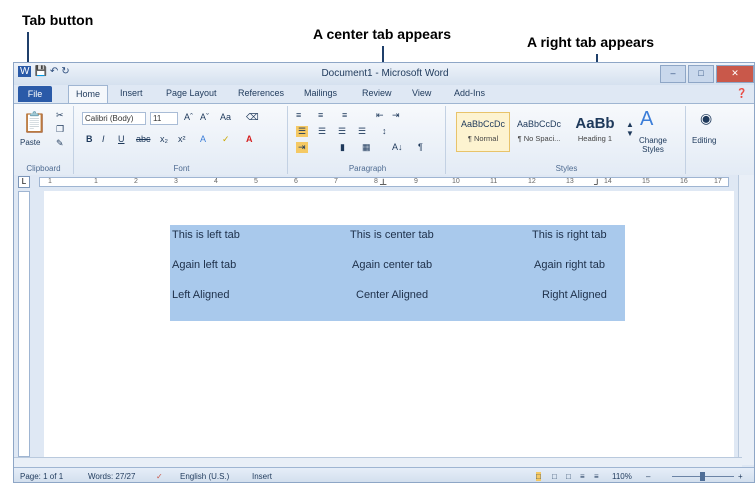 The height and width of the screenshot is (483, 755). Describe the element at coordinates (342, 147) in the screenshot. I see `shading-icon: ▮` at that location.